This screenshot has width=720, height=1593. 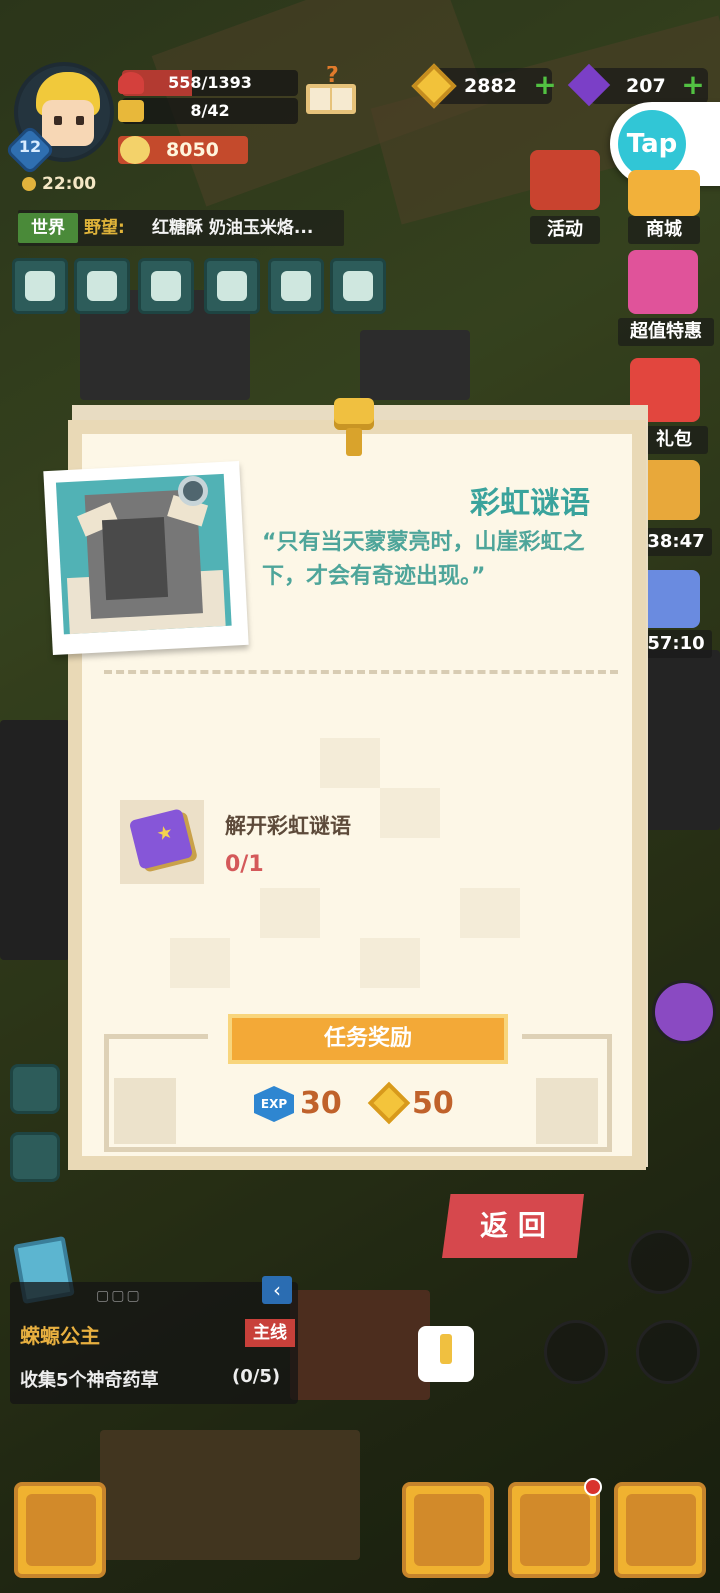 I want to click on character-button, so click(x=448, y=1530).